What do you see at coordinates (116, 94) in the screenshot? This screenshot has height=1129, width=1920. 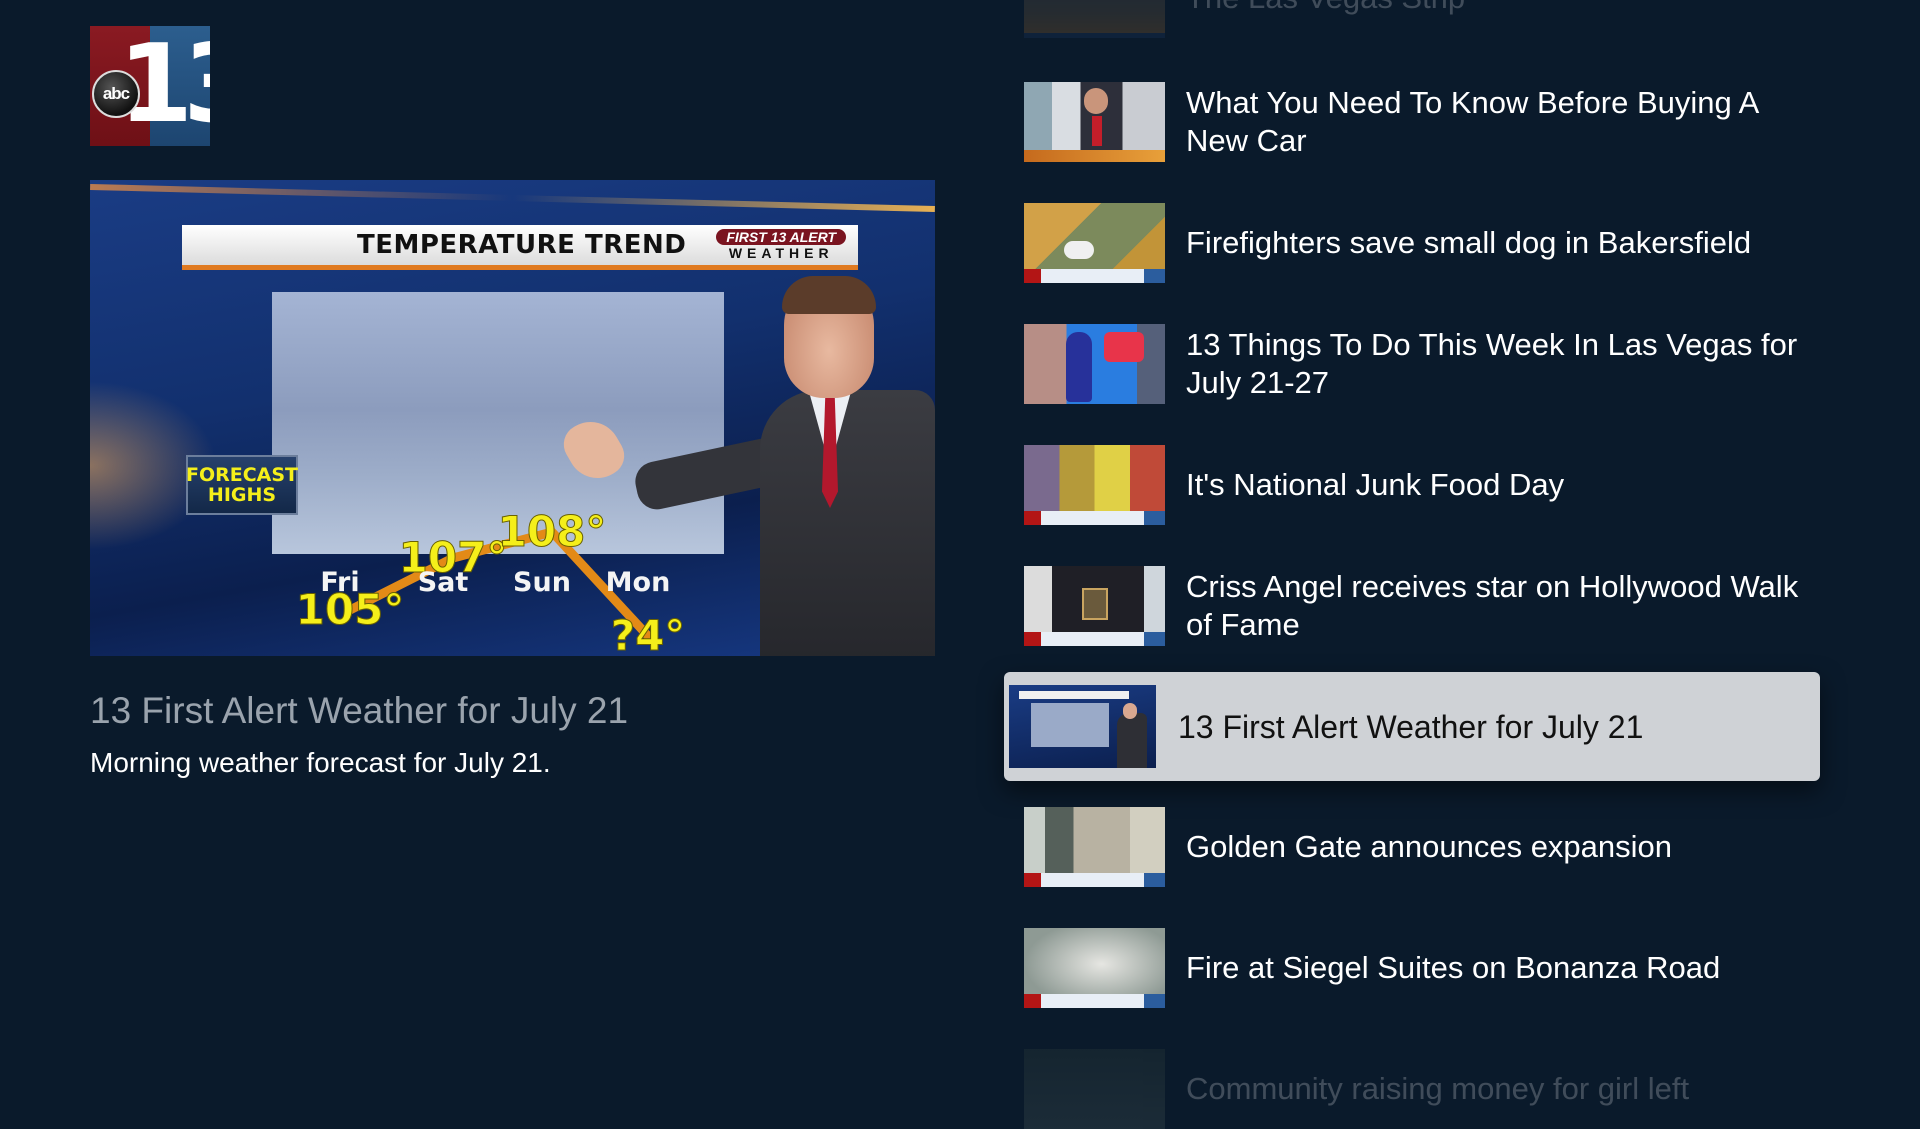 I see `abc-network-icon: abc` at bounding box center [116, 94].